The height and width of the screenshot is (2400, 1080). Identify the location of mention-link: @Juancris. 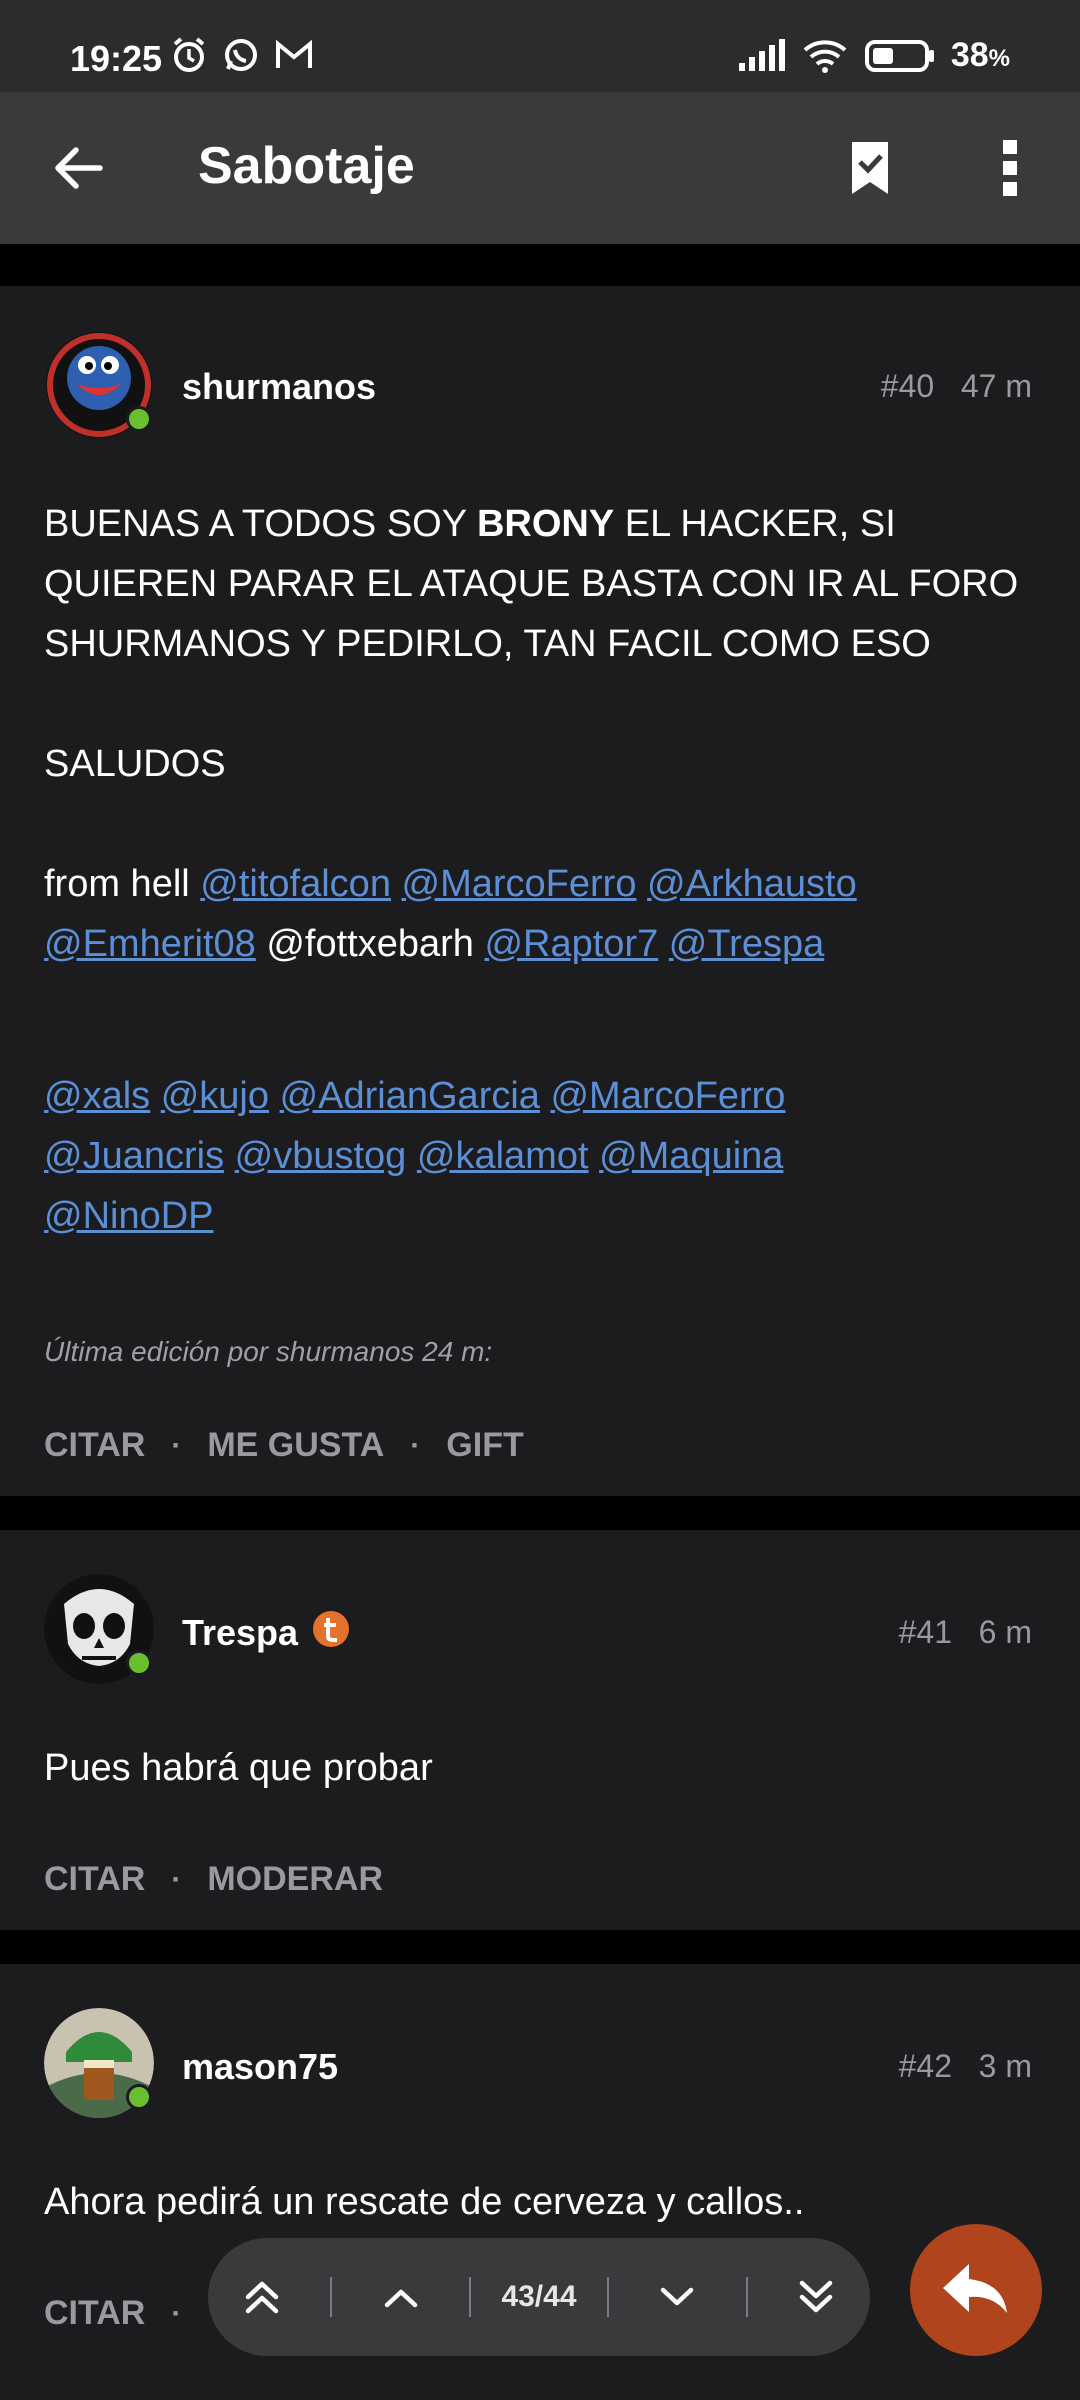
(134, 1156).